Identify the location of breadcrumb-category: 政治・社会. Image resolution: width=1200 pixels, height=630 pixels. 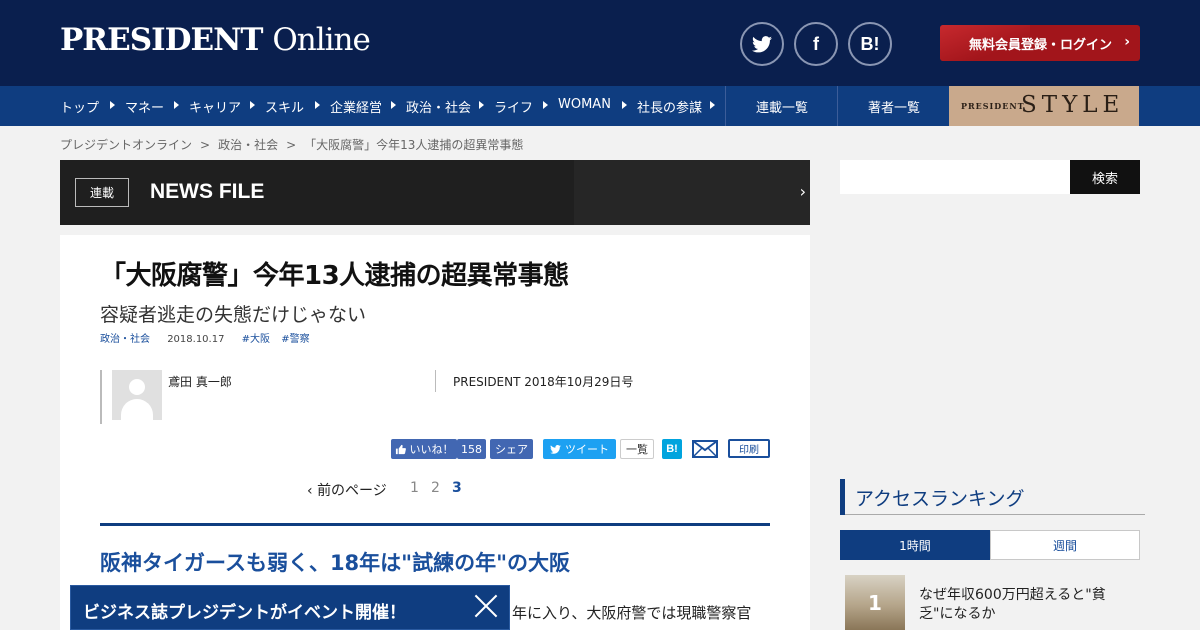
(248, 145).